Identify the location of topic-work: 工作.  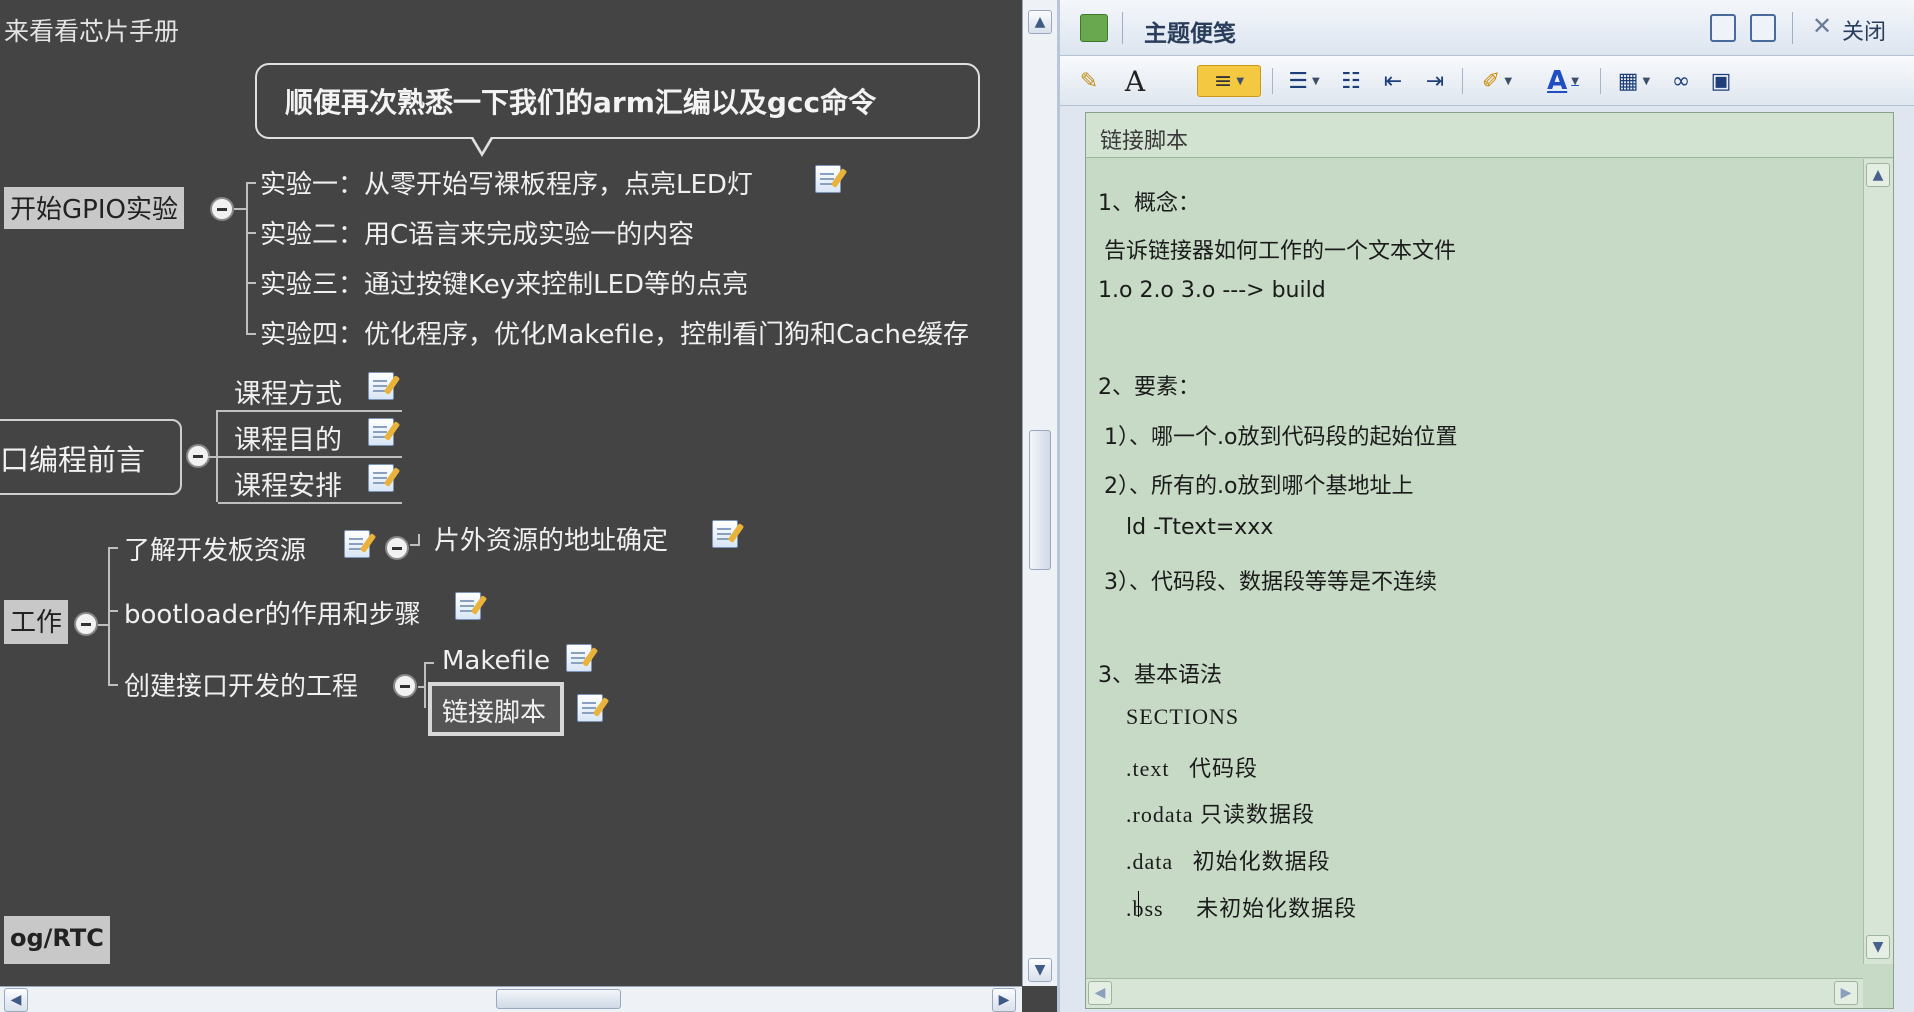
(36, 622).